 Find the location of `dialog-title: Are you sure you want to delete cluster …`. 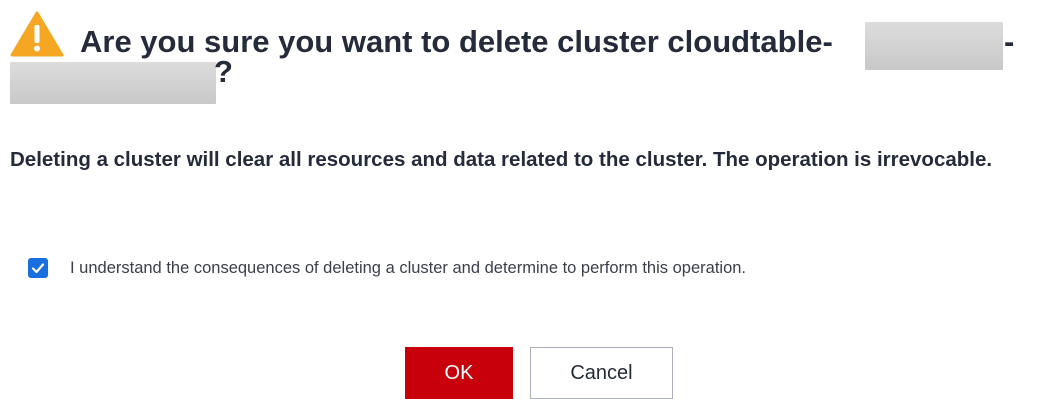

dialog-title: Are you sure you want to delete cluster … is located at coordinates (456, 41).